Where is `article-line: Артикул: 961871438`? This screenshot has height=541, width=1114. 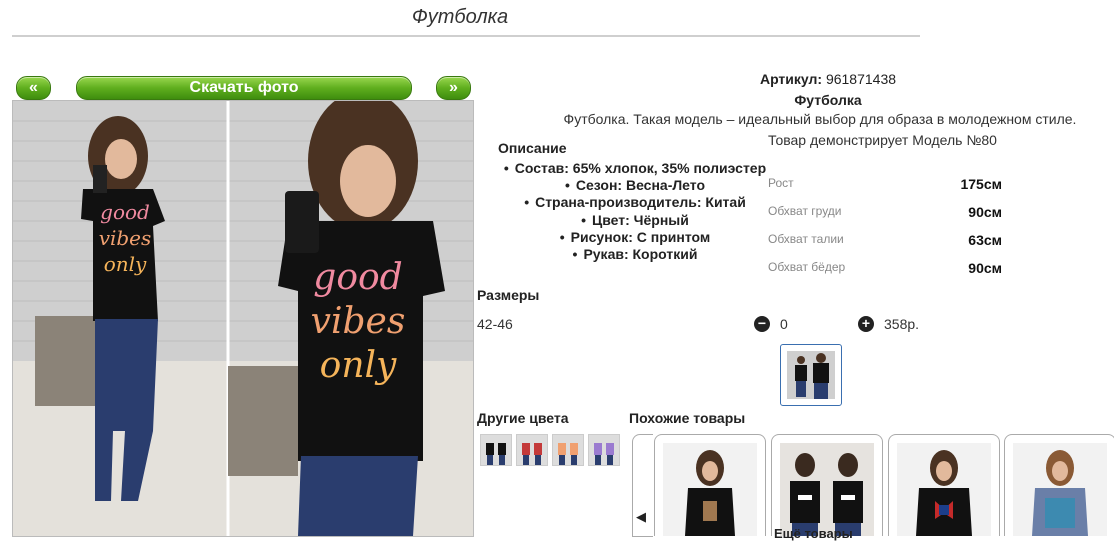 article-line: Артикул: 961871438 is located at coordinates (828, 79).